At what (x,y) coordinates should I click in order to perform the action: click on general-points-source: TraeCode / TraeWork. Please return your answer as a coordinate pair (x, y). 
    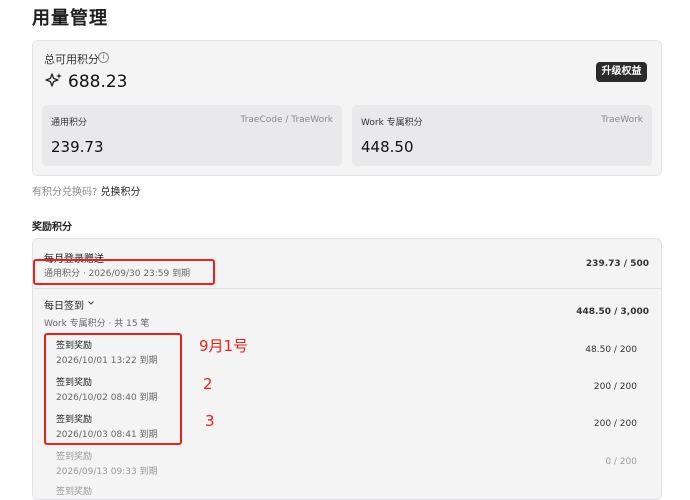
    Looking at the image, I should click on (286, 120).